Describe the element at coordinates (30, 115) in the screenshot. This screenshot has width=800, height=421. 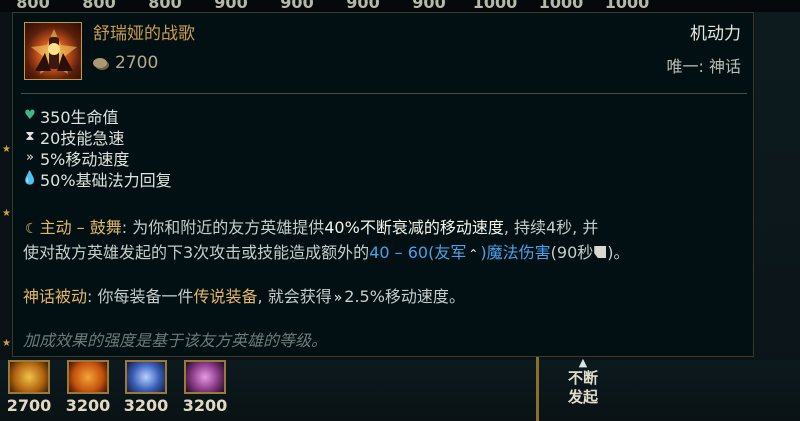
I see `heart-icon: ♥` at that location.